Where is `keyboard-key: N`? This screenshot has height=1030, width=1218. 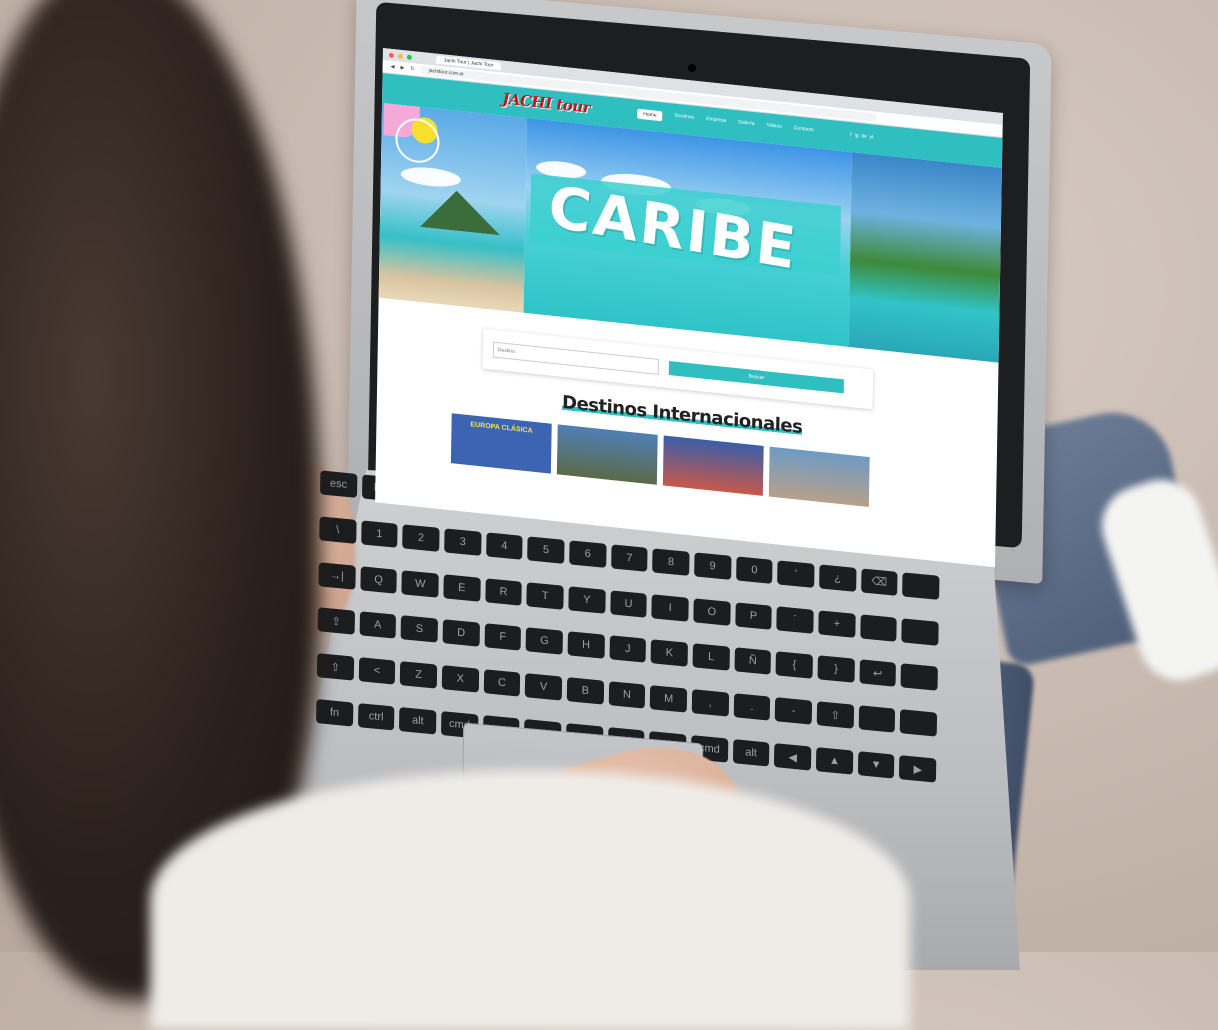
keyboard-key: N is located at coordinates (627, 695).